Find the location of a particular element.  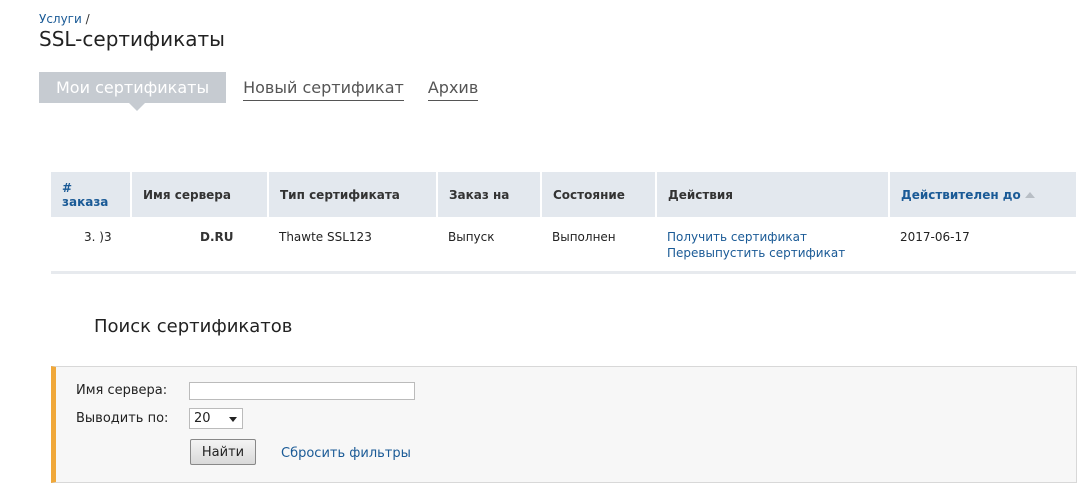

tab-my-certificates: Мои сертификаты is located at coordinates (133, 91).